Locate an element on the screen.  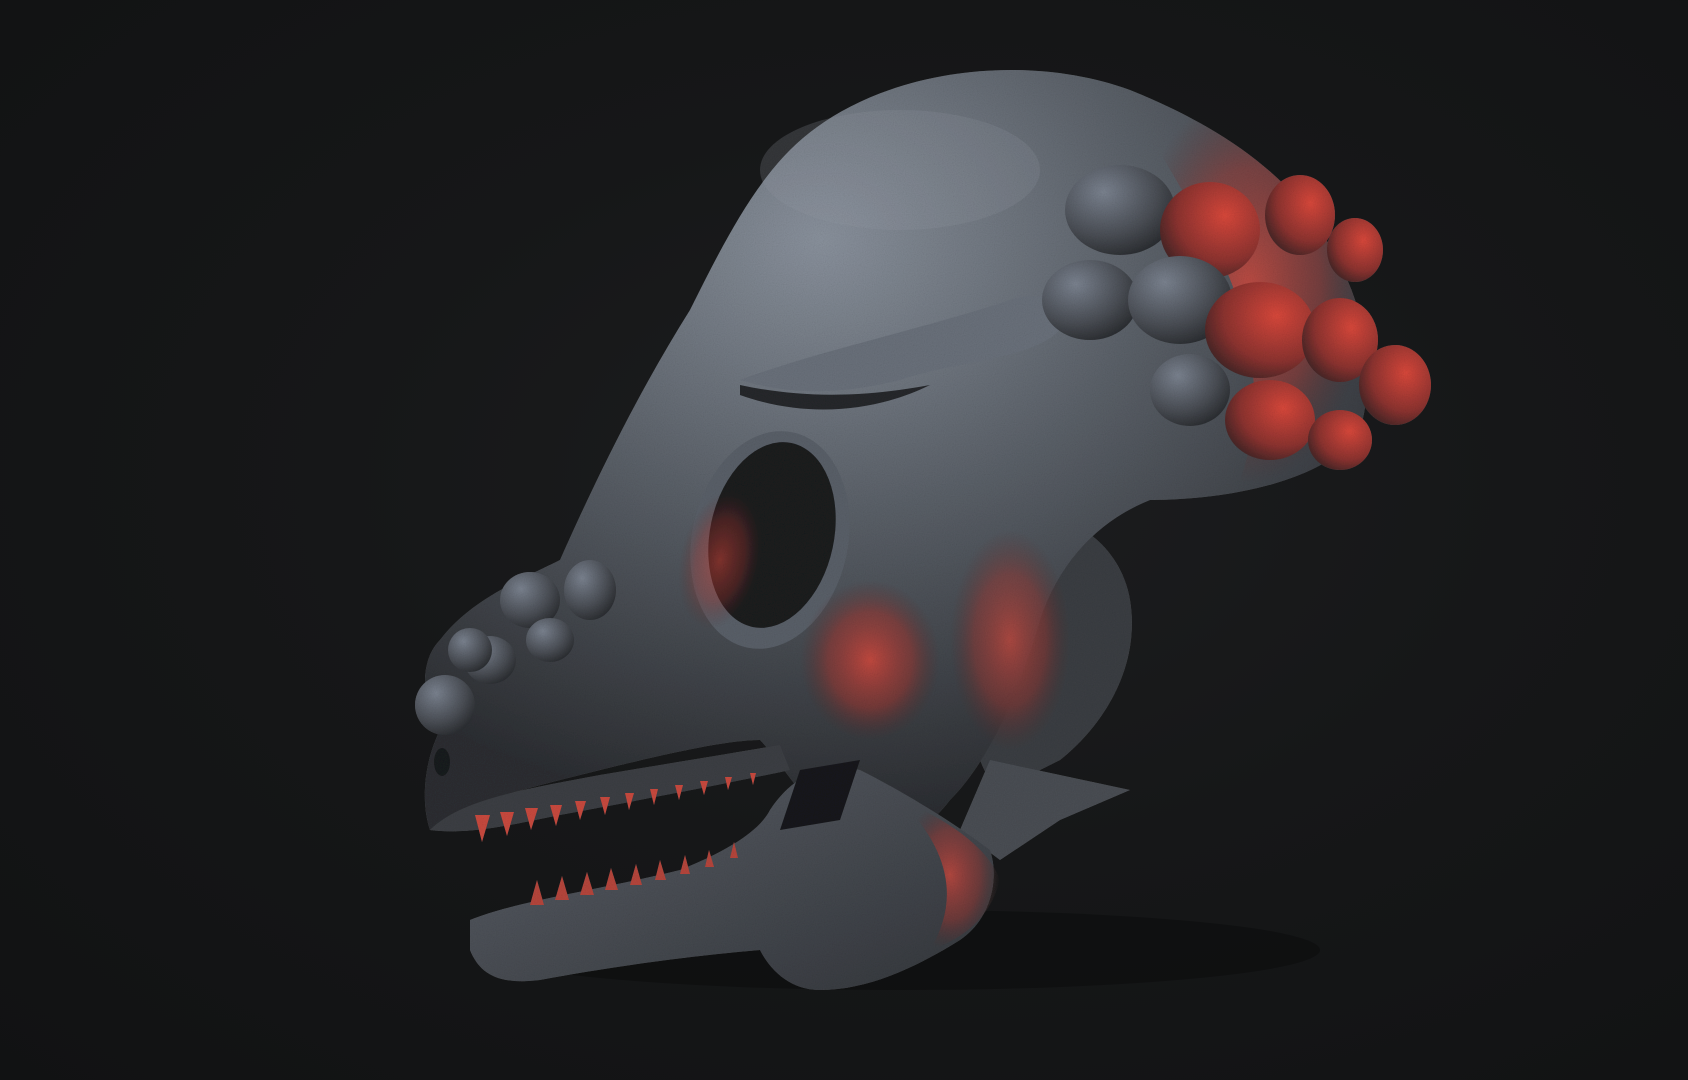
cheek-red-highlight is located at coordinates (870, 660).